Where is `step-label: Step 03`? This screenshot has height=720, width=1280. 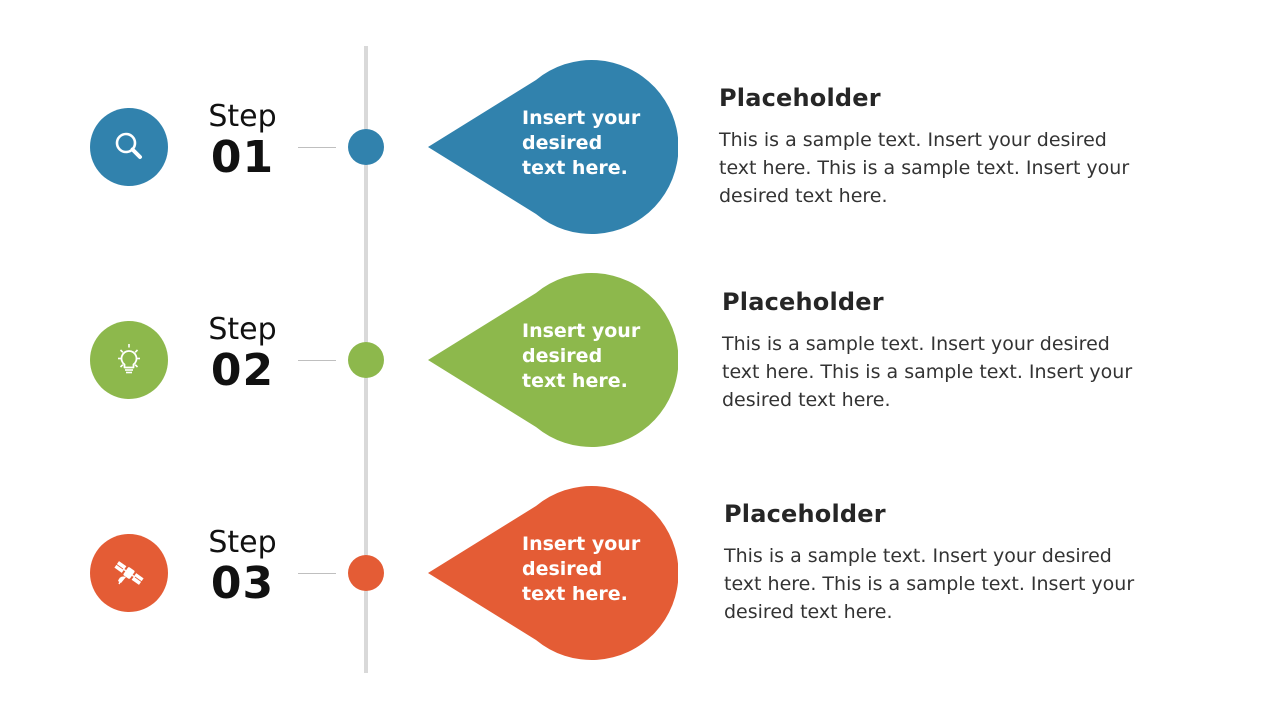
step-label: Step 03 is located at coordinates (242, 567).